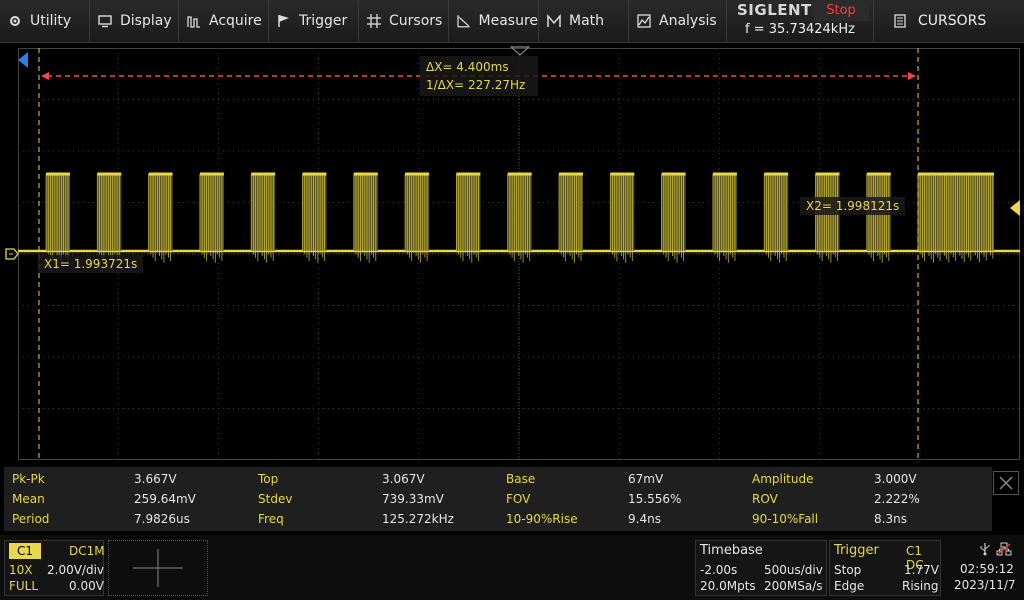 This screenshot has width=1024, height=600. Describe the element at coordinates (23, 60) in the screenshot. I see `trigger-position-marker` at that location.